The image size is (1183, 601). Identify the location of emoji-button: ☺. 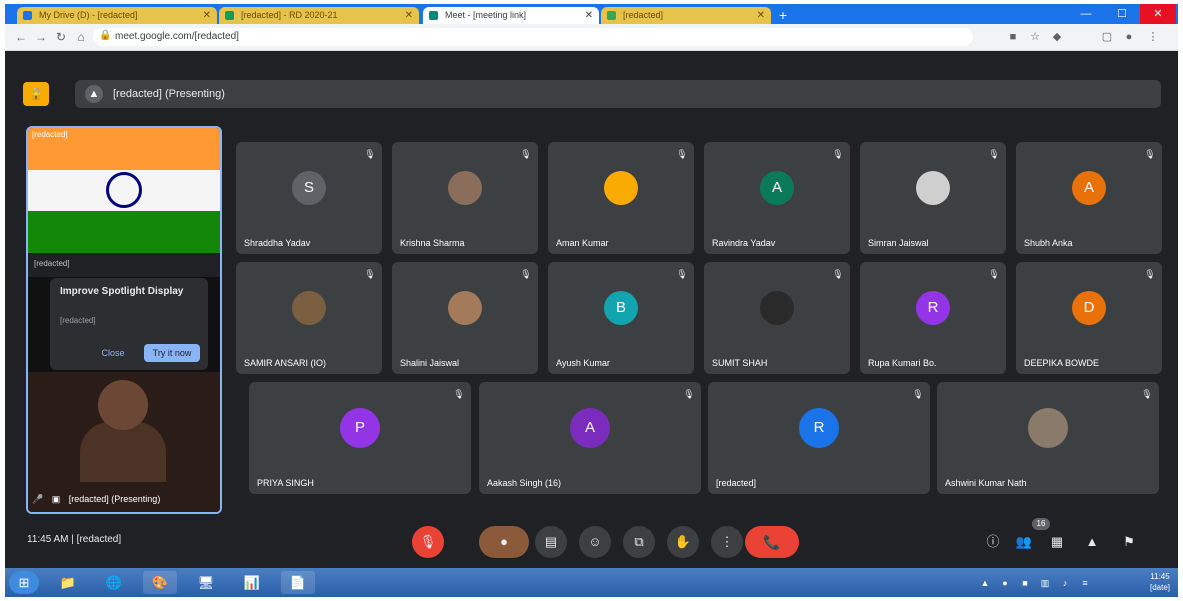
(595, 542).